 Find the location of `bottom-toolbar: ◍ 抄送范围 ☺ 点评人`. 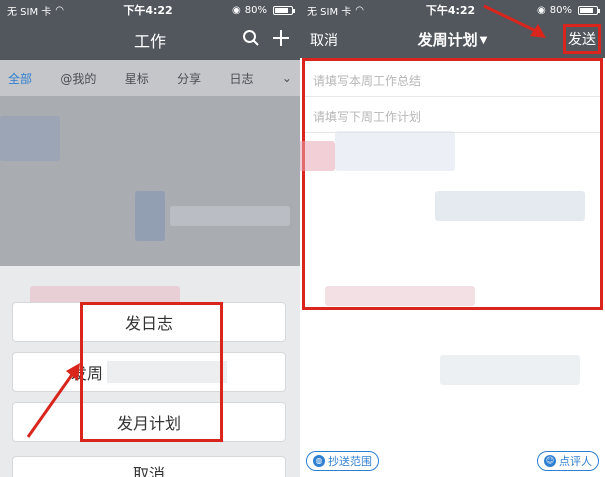

bottom-toolbar: ◍ 抄送范围 ☺ 点评人 is located at coordinates (452, 460).